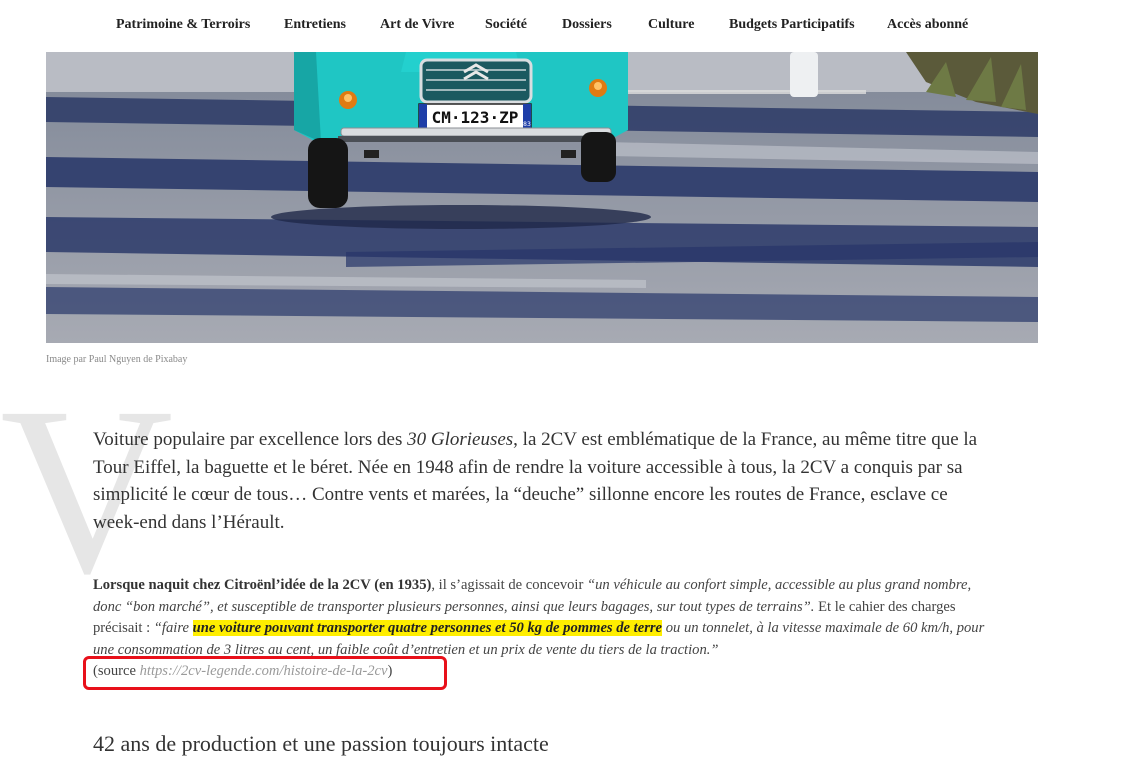  What do you see at coordinates (460, 439) in the screenshot?
I see `lead-emphasis: 30 Glorieuses` at bounding box center [460, 439].